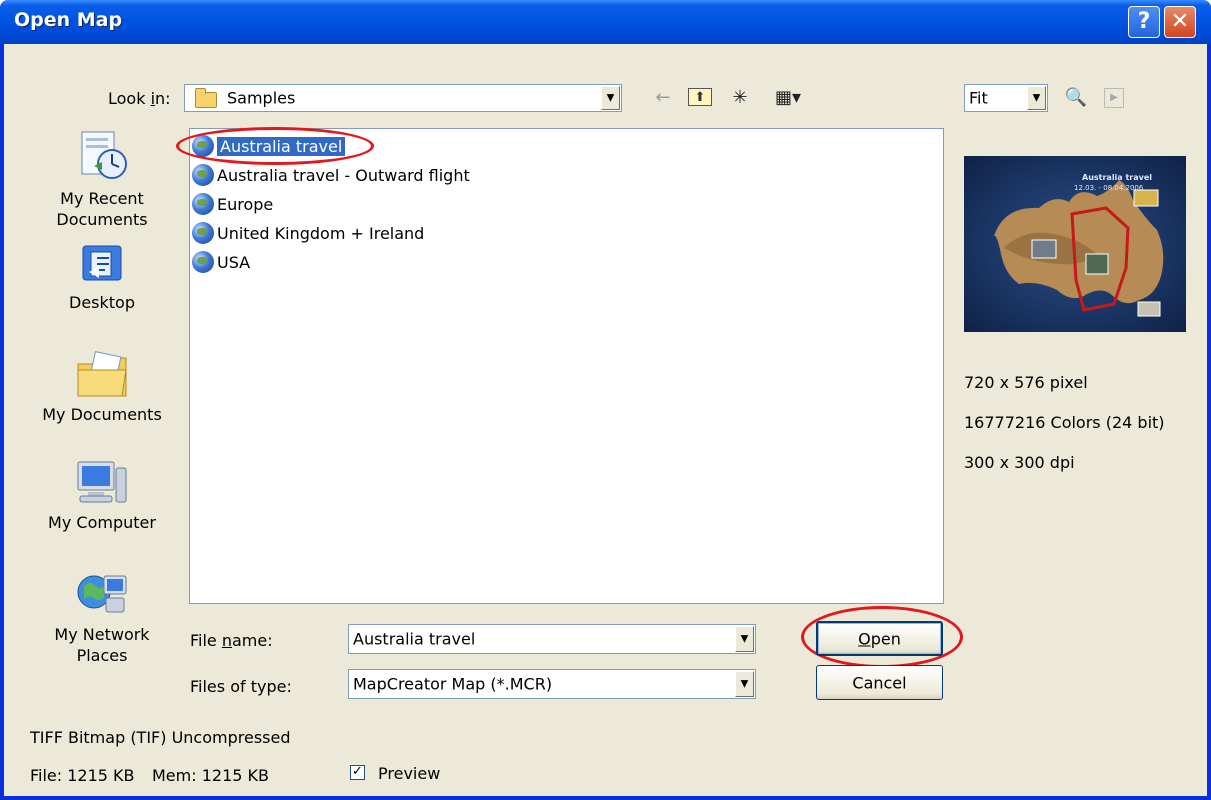 The image size is (1211, 800). Describe the element at coordinates (357, 772) in the screenshot. I see `preview-checkbox: ✓` at that location.